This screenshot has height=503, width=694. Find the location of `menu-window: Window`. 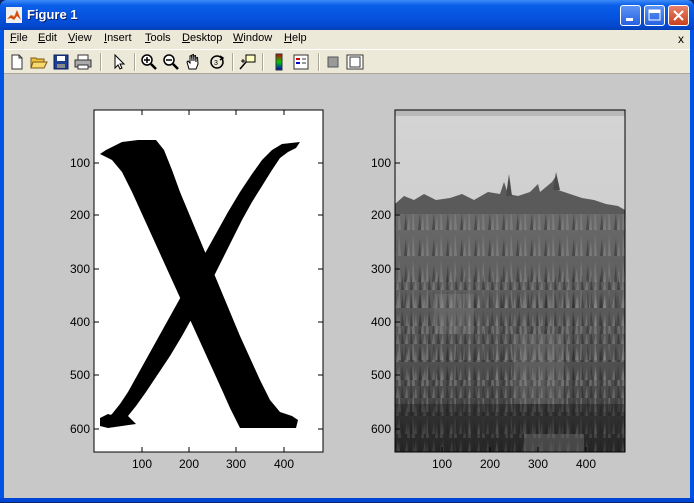

menu-window: Window is located at coordinates (252, 38).